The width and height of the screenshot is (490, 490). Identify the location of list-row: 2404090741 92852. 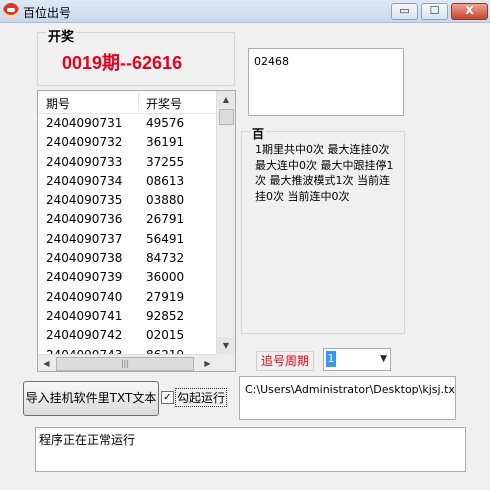
(127, 316).